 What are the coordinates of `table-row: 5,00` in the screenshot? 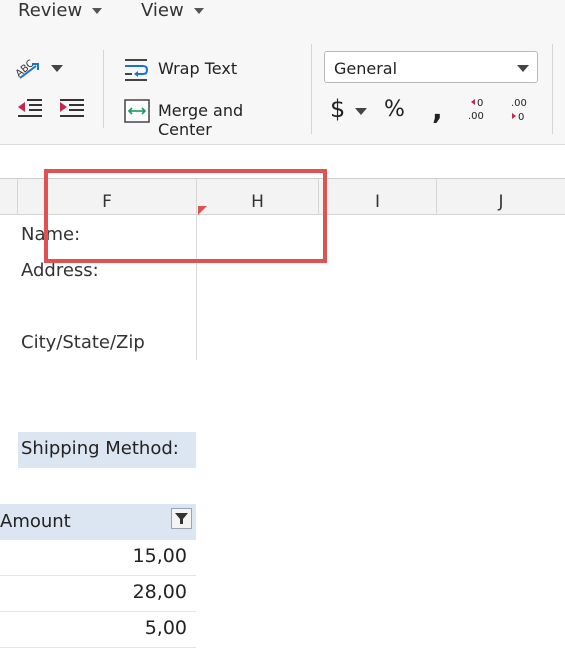 It's located at (98, 630).